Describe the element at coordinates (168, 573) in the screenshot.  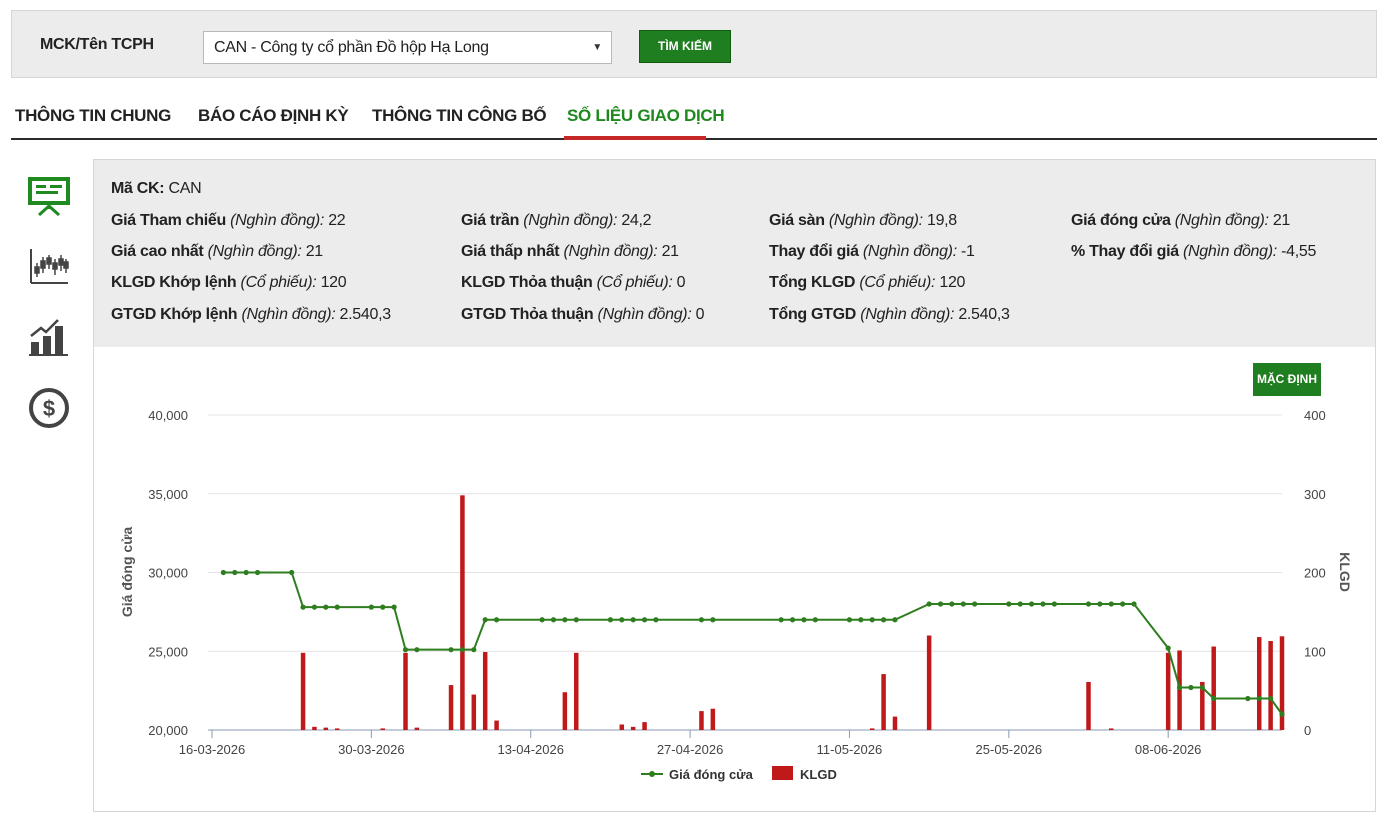
I see `y-left-tick-label: 30,000` at that location.